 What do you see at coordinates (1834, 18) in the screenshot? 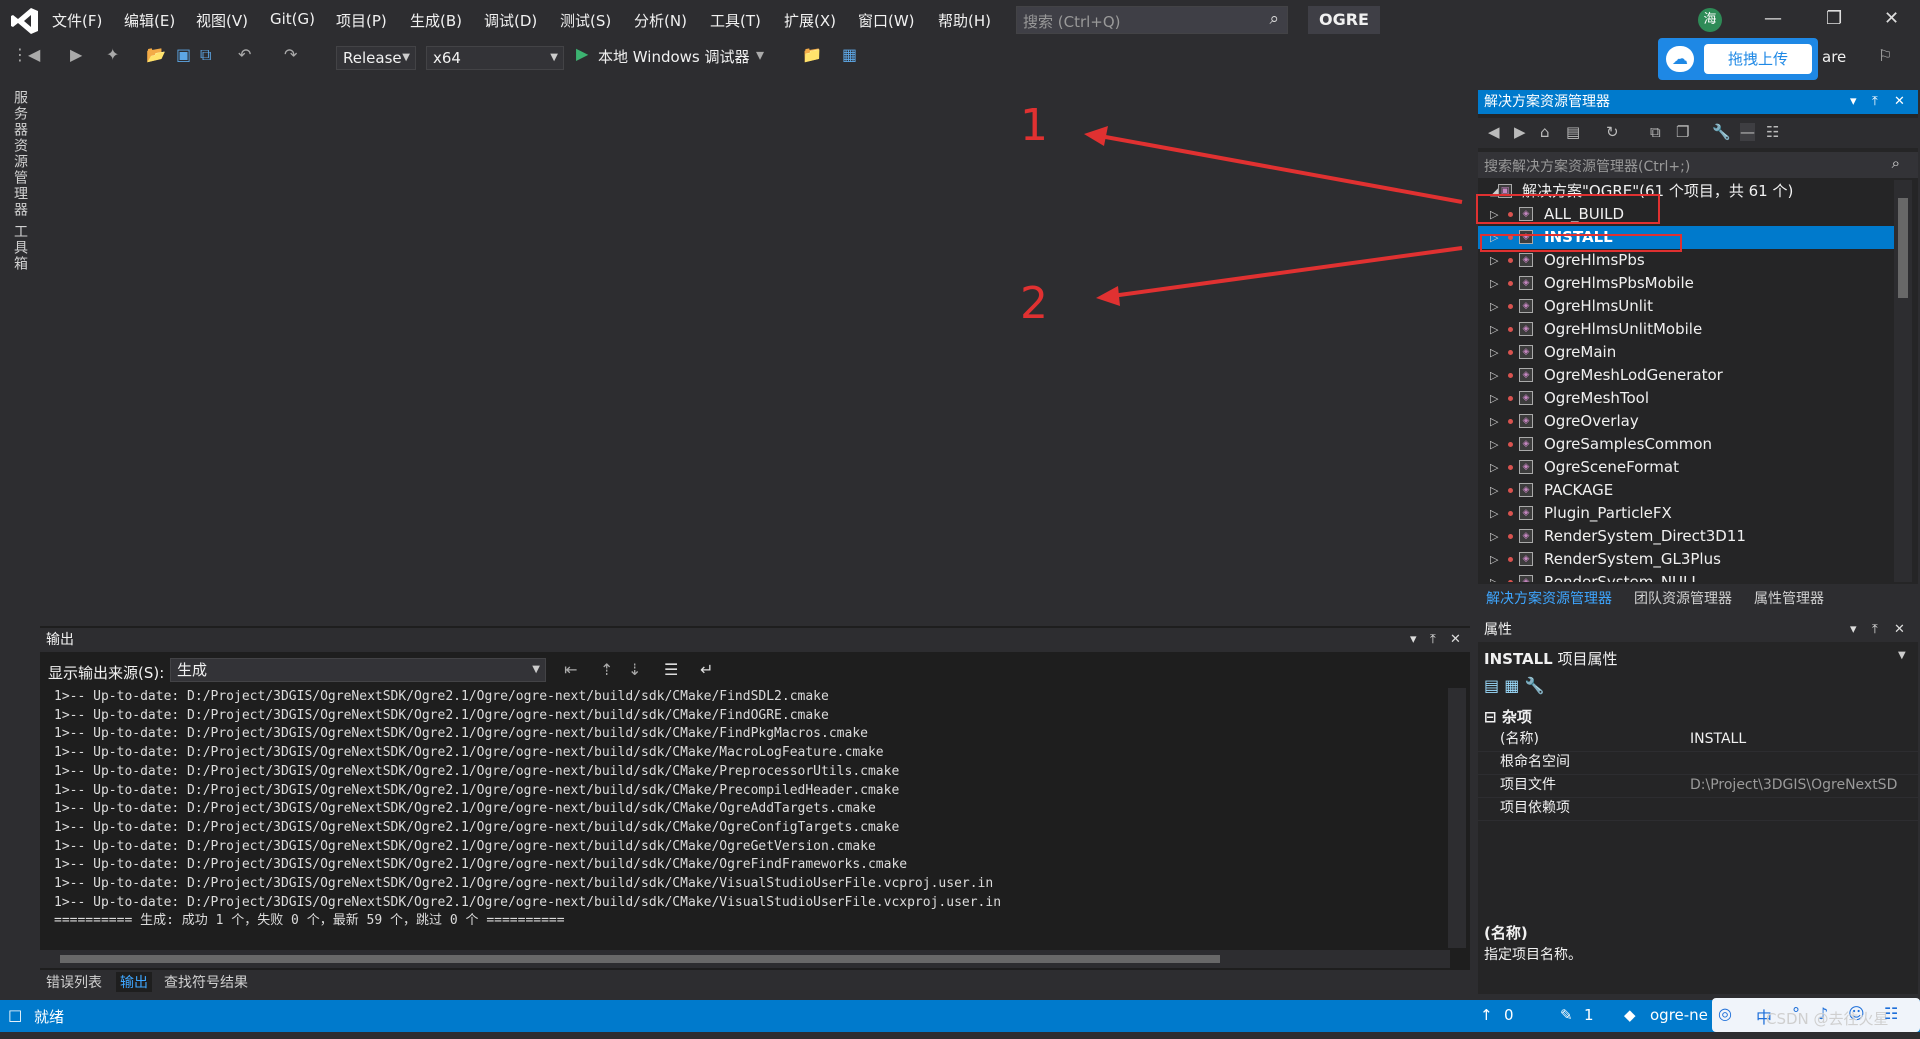
I see `restore-icon: ❐` at bounding box center [1834, 18].